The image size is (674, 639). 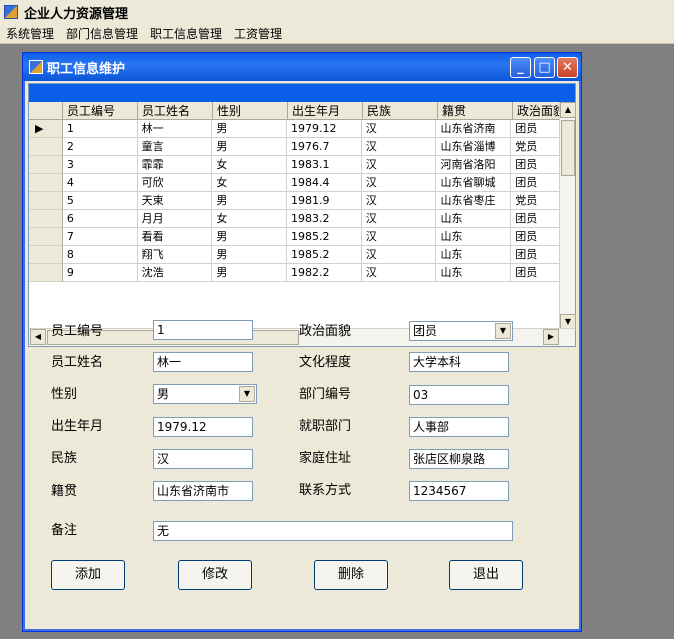 I want to click on table-cell: 沈浩, so click(x=175, y=273).